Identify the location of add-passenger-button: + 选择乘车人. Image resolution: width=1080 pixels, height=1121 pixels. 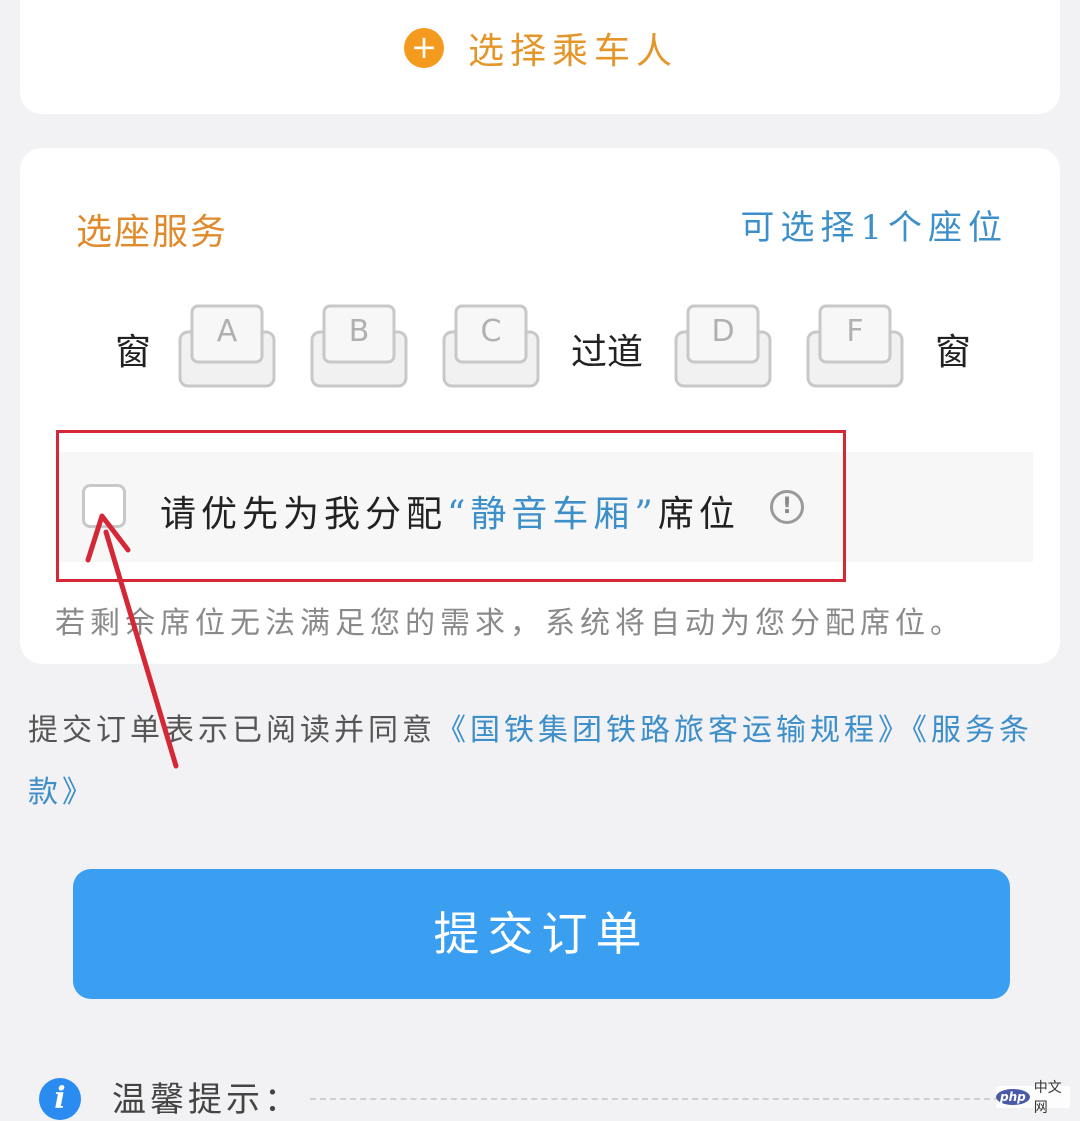
(541, 50).